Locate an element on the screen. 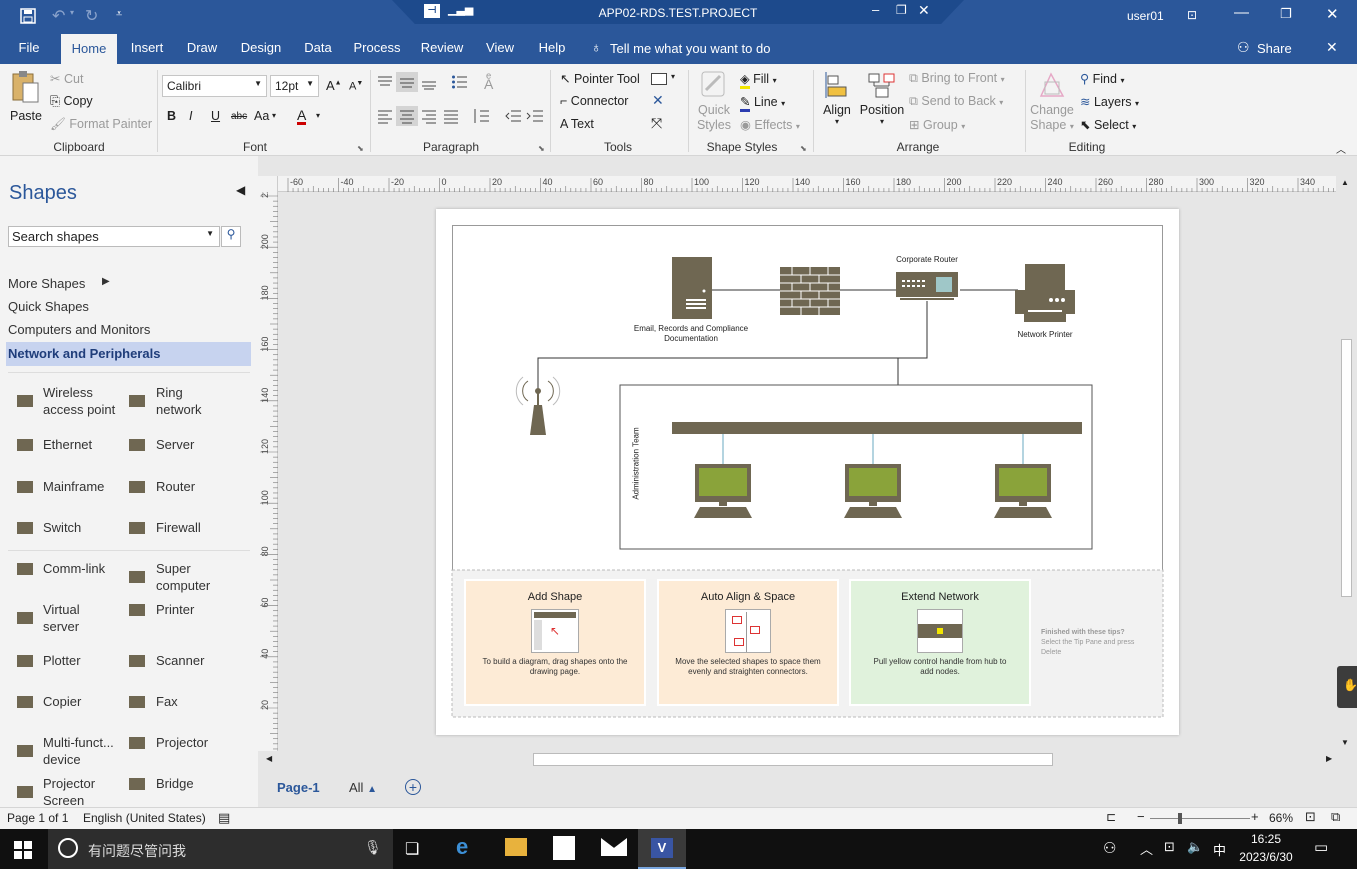 The width and height of the screenshot is (1357, 869). send-to-back-button: ⧉ Send to Back ▾ is located at coordinates (956, 101).